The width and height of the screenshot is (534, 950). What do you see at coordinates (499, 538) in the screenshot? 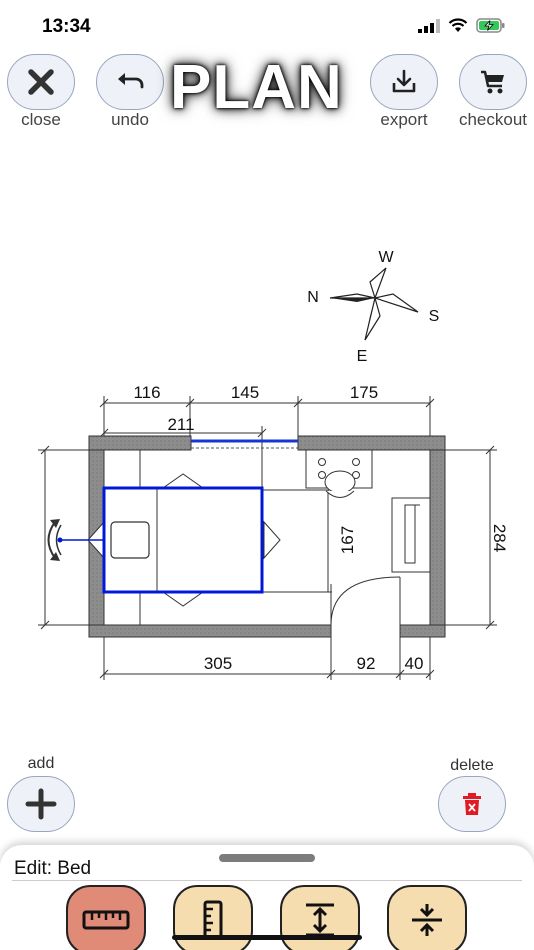
I see `dimension-right-height: 284` at bounding box center [499, 538].